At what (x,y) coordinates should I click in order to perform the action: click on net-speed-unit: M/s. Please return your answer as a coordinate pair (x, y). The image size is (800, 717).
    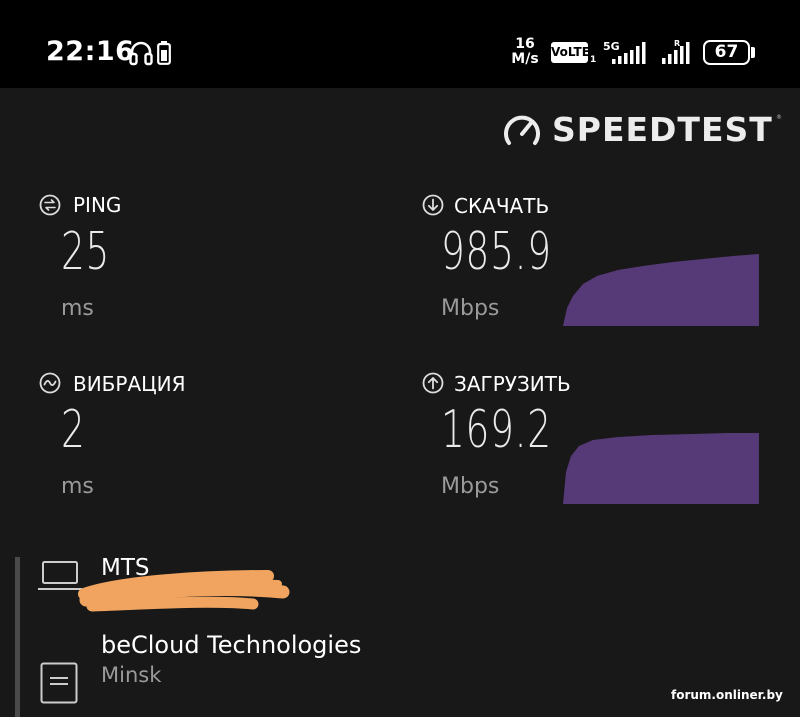
    Looking at the image, I should click on (525, 59).